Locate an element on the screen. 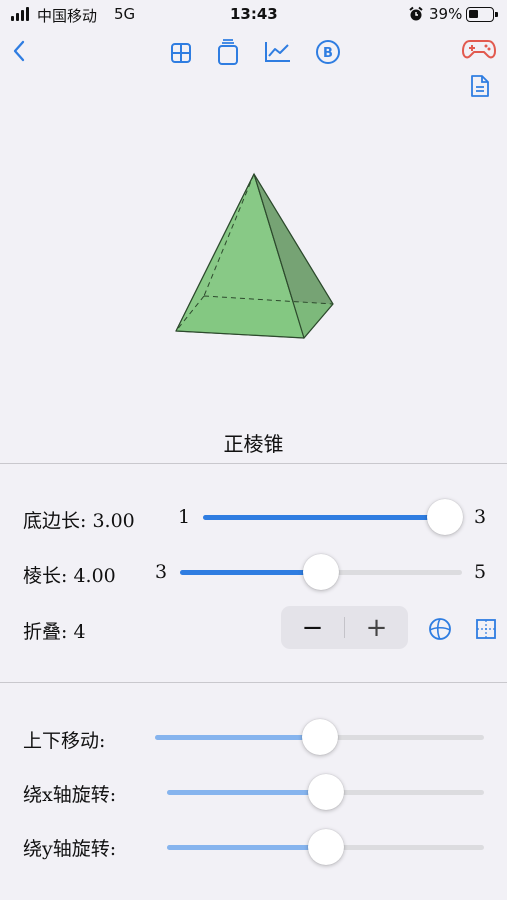 Image resolution: width=507 pixels, height=900 pixels. cylinder-icon is located at coordinates (228, 52).